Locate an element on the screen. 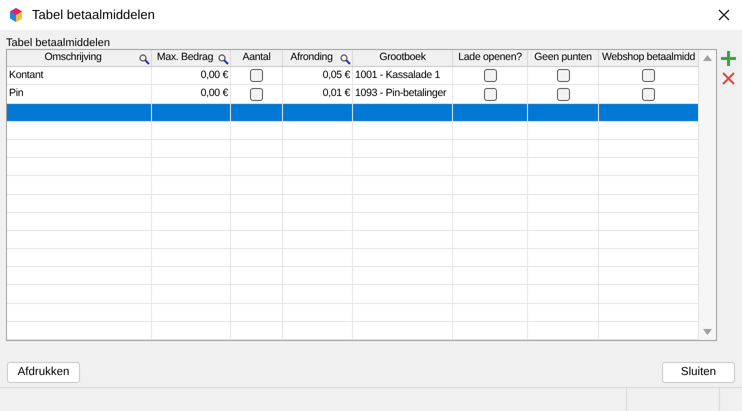 This screenshot has width=742, height=411. close-icon is located at coordinates (724, 15).